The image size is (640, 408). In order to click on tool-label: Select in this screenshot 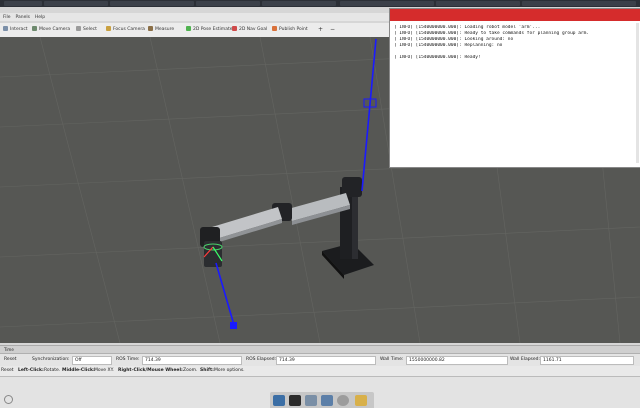, I will do `click(90, 29)`.